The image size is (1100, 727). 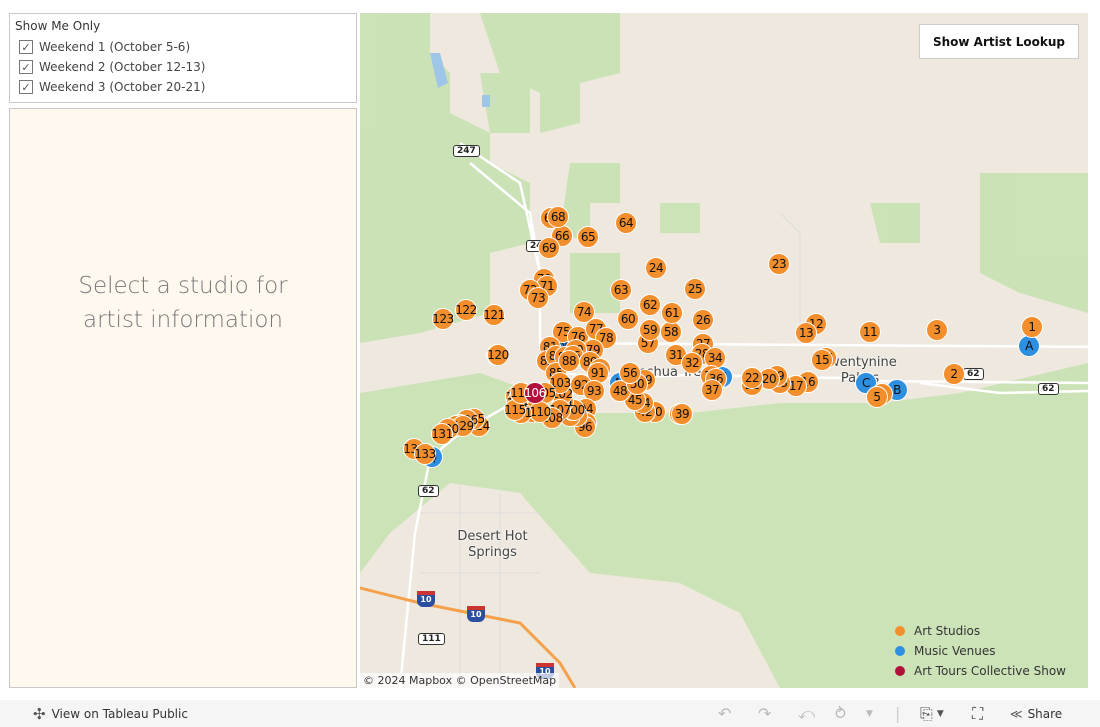 I want to click on studio-marker: 63, so click(x=621, y=290).